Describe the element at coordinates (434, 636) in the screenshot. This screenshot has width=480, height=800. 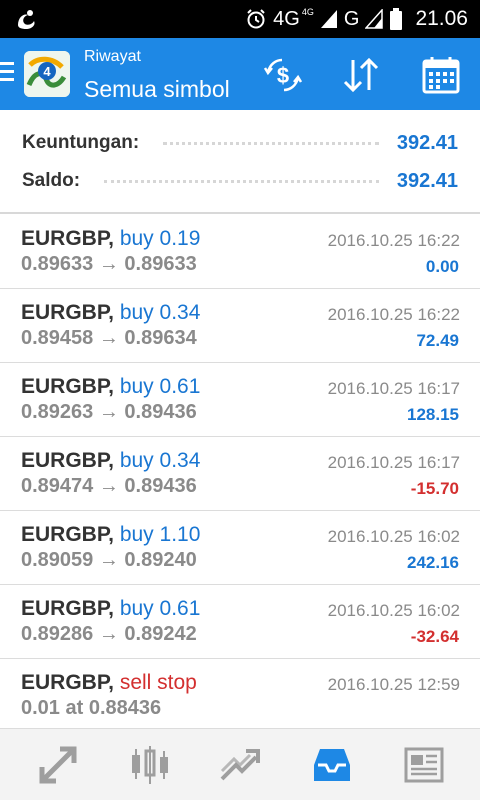
I see `trade-profit: -32.64` at that location.